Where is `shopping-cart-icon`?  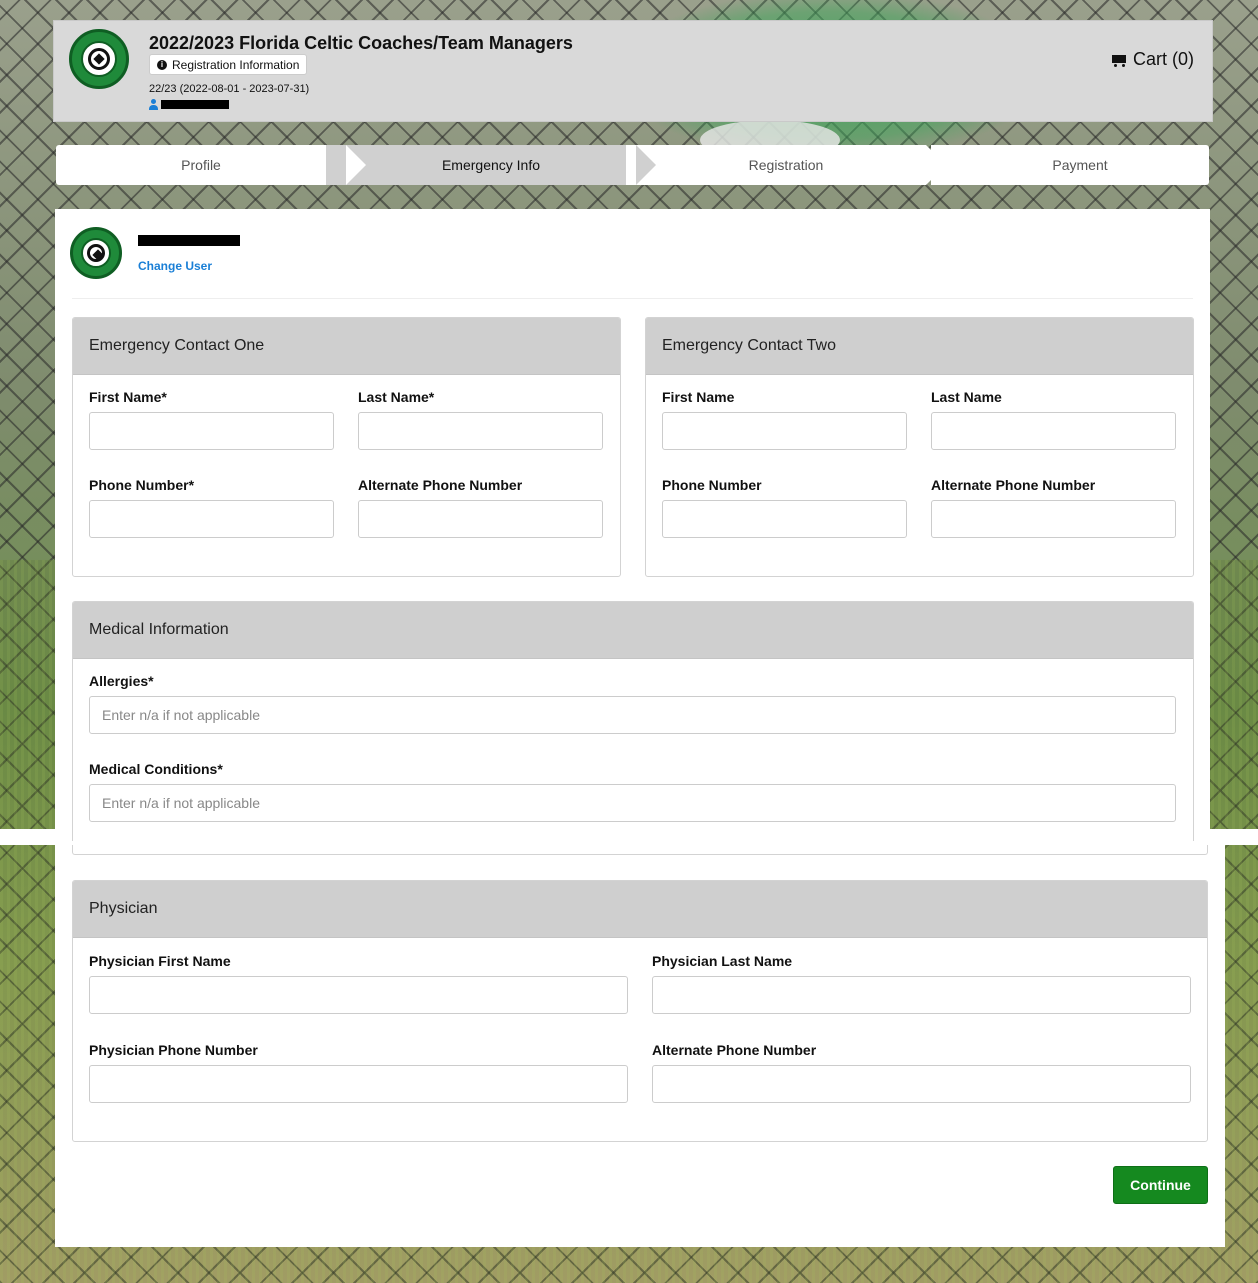 shopping-cart-icon is located at coordinates (1118, 60).